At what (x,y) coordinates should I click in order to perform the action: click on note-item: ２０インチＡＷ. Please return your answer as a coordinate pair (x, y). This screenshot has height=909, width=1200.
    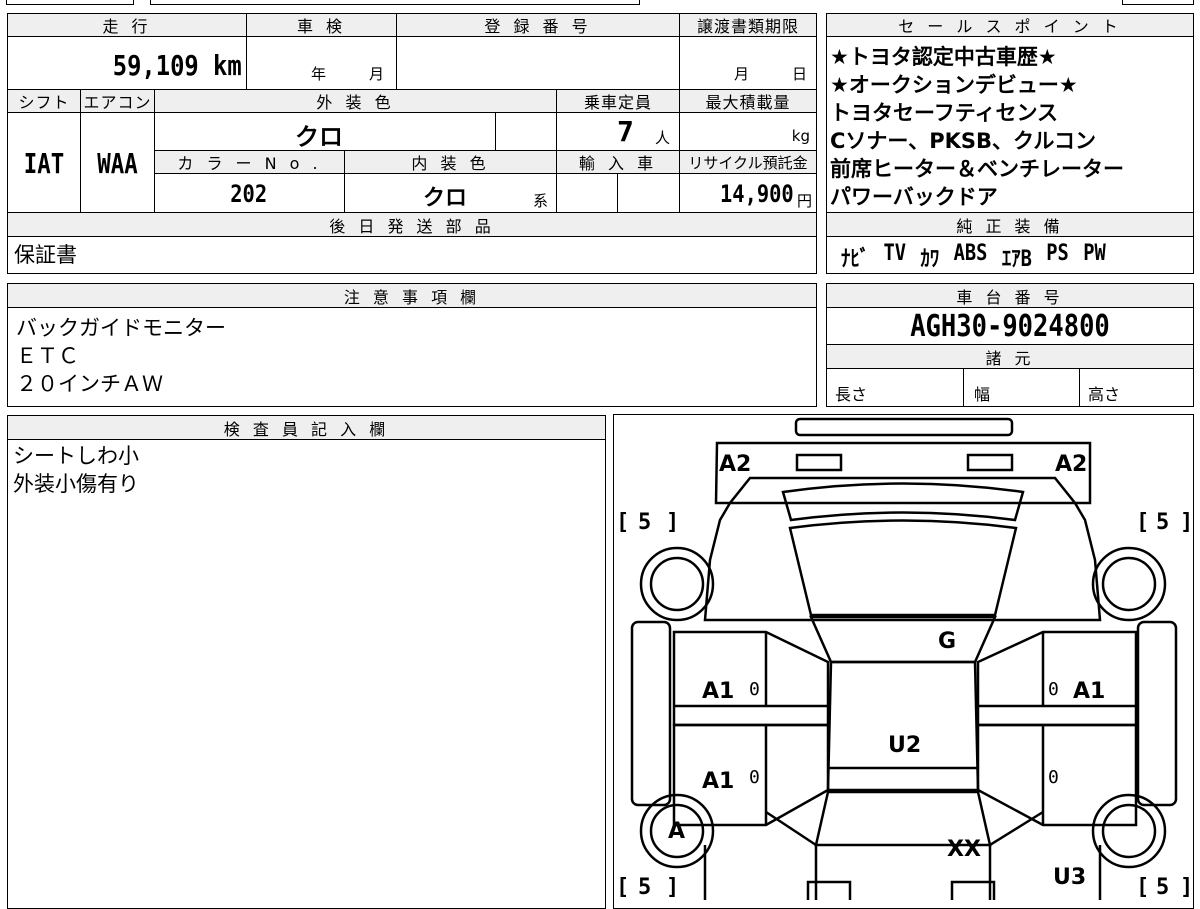
    Looking at the image, I should click on (89, 384).